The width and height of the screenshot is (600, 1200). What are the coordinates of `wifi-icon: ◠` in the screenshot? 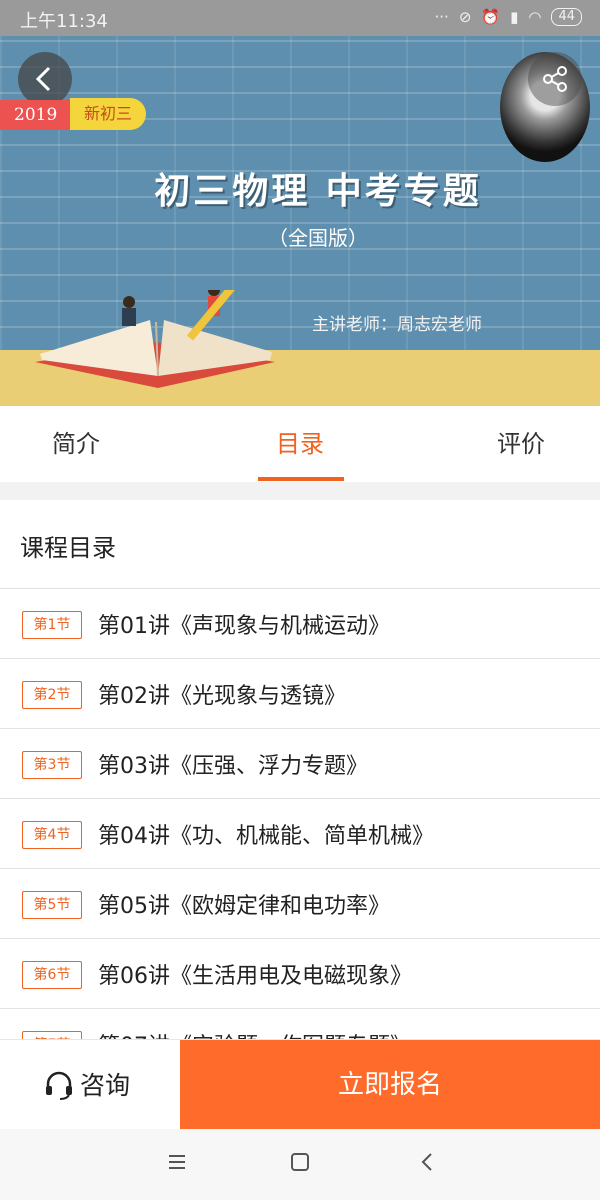 It's located at (535, 17).